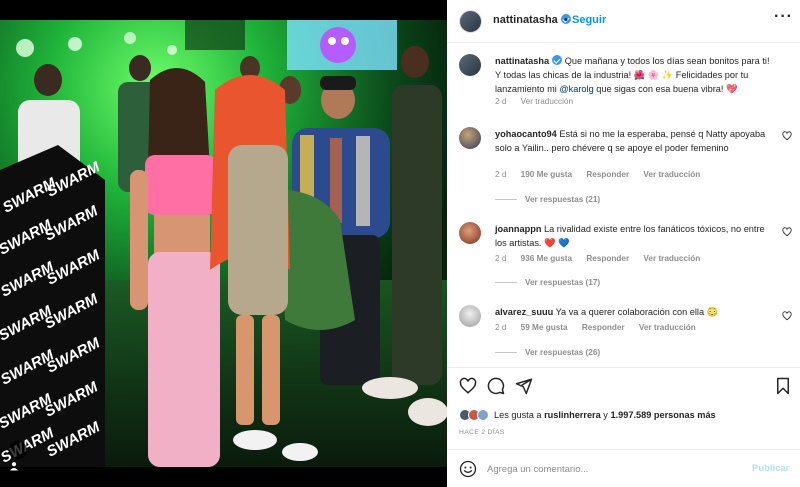 The image size is (800, 487). Describe the element at coordinates (223, 10) in the screenshot. I see `photo-letterbox-top` at that location.